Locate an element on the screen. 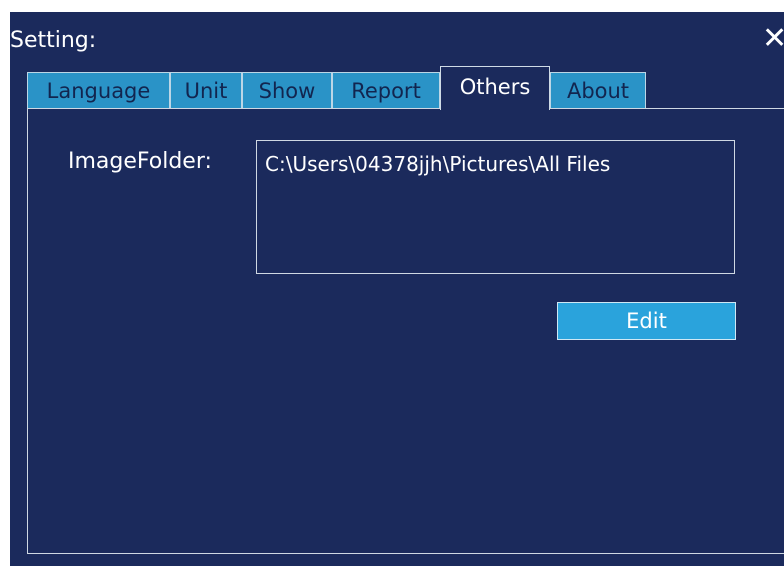 This screenshot has width=784, height=570. image-folder-label: ImageFolder: is located at coordinates (140, 161).